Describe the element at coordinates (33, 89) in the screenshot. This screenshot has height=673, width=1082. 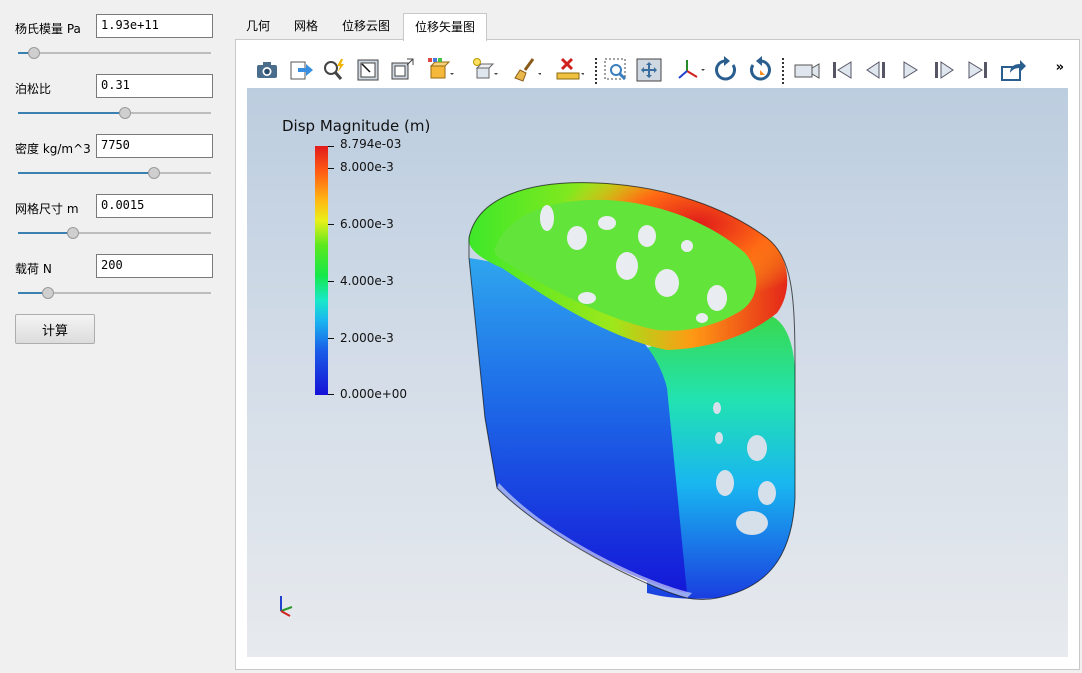
I see `poisson-ratio-label: 泊松比` at that location.